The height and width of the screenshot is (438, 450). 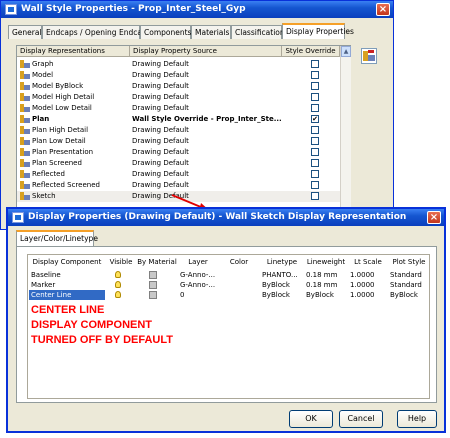 I want to click on lineweight-value: ByBlock, so click(x=327, y=295).